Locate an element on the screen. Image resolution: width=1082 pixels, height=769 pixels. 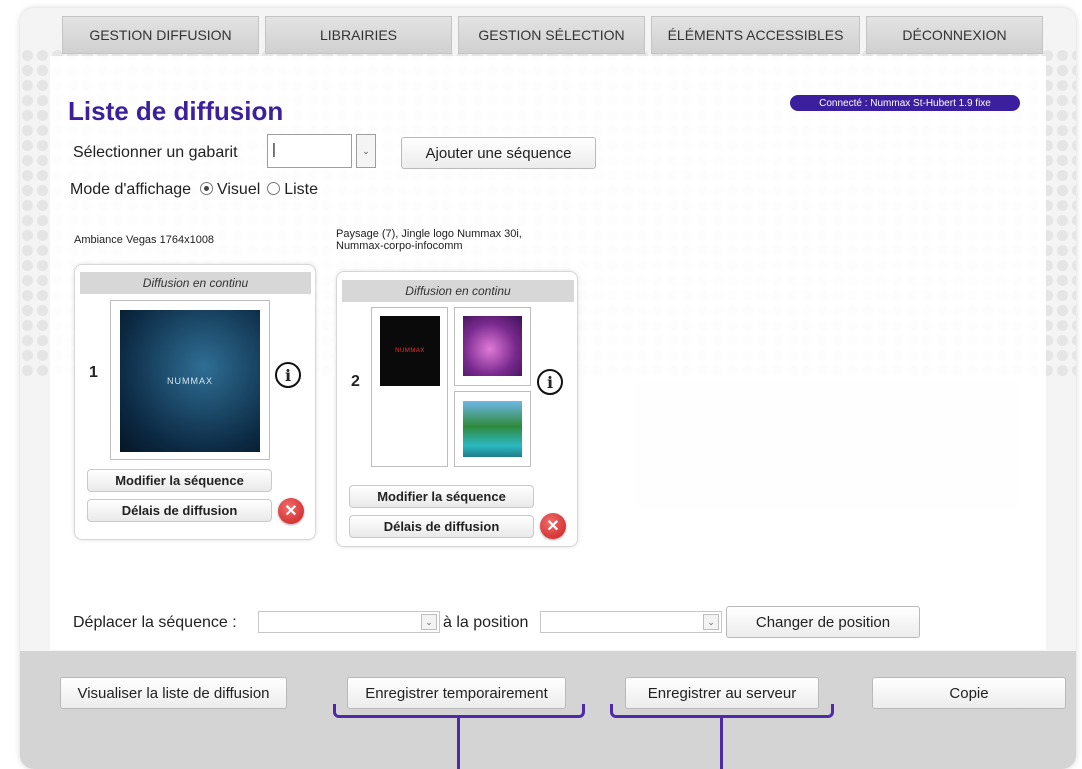
display-mode-row: Mode d'affichage Visuel Liste is located at coordinates (194, 190).